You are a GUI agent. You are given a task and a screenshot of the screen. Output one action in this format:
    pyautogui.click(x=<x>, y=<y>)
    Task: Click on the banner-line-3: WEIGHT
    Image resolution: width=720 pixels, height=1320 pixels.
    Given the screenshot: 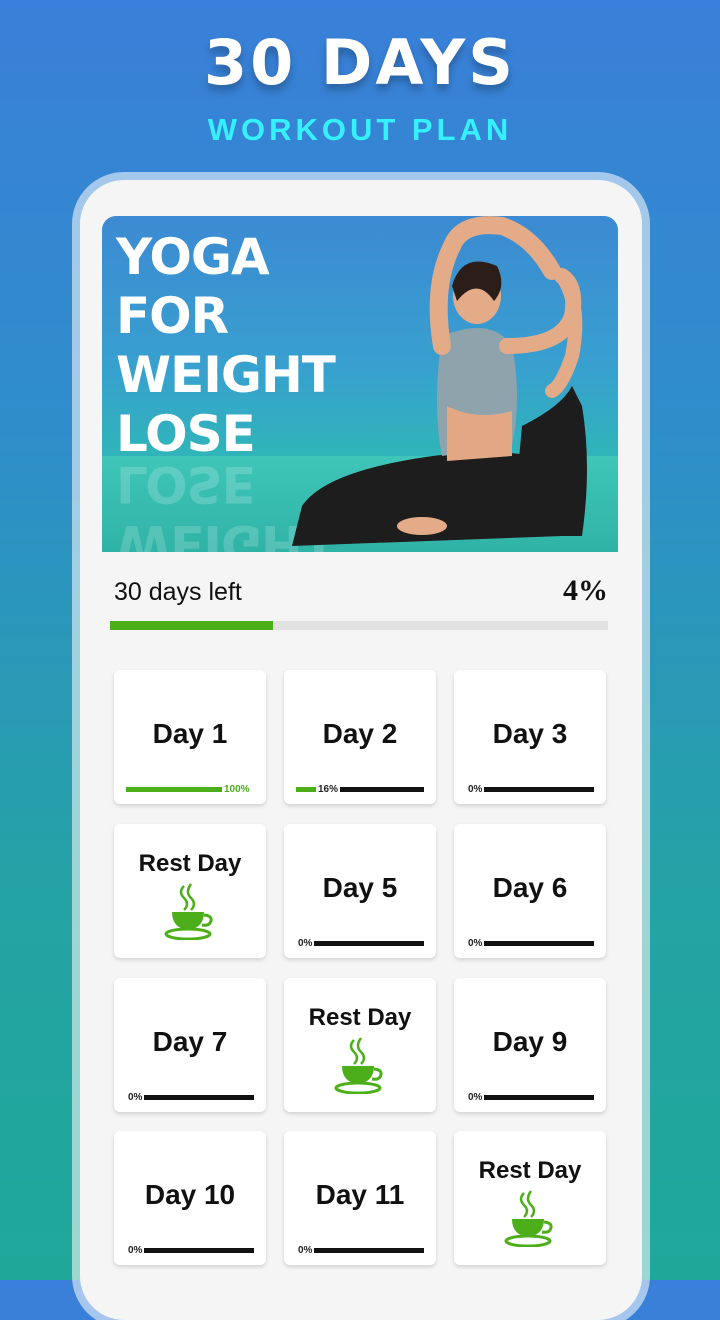 What is the action you would take?
    pyautogui.click(x=226, y=375)
    